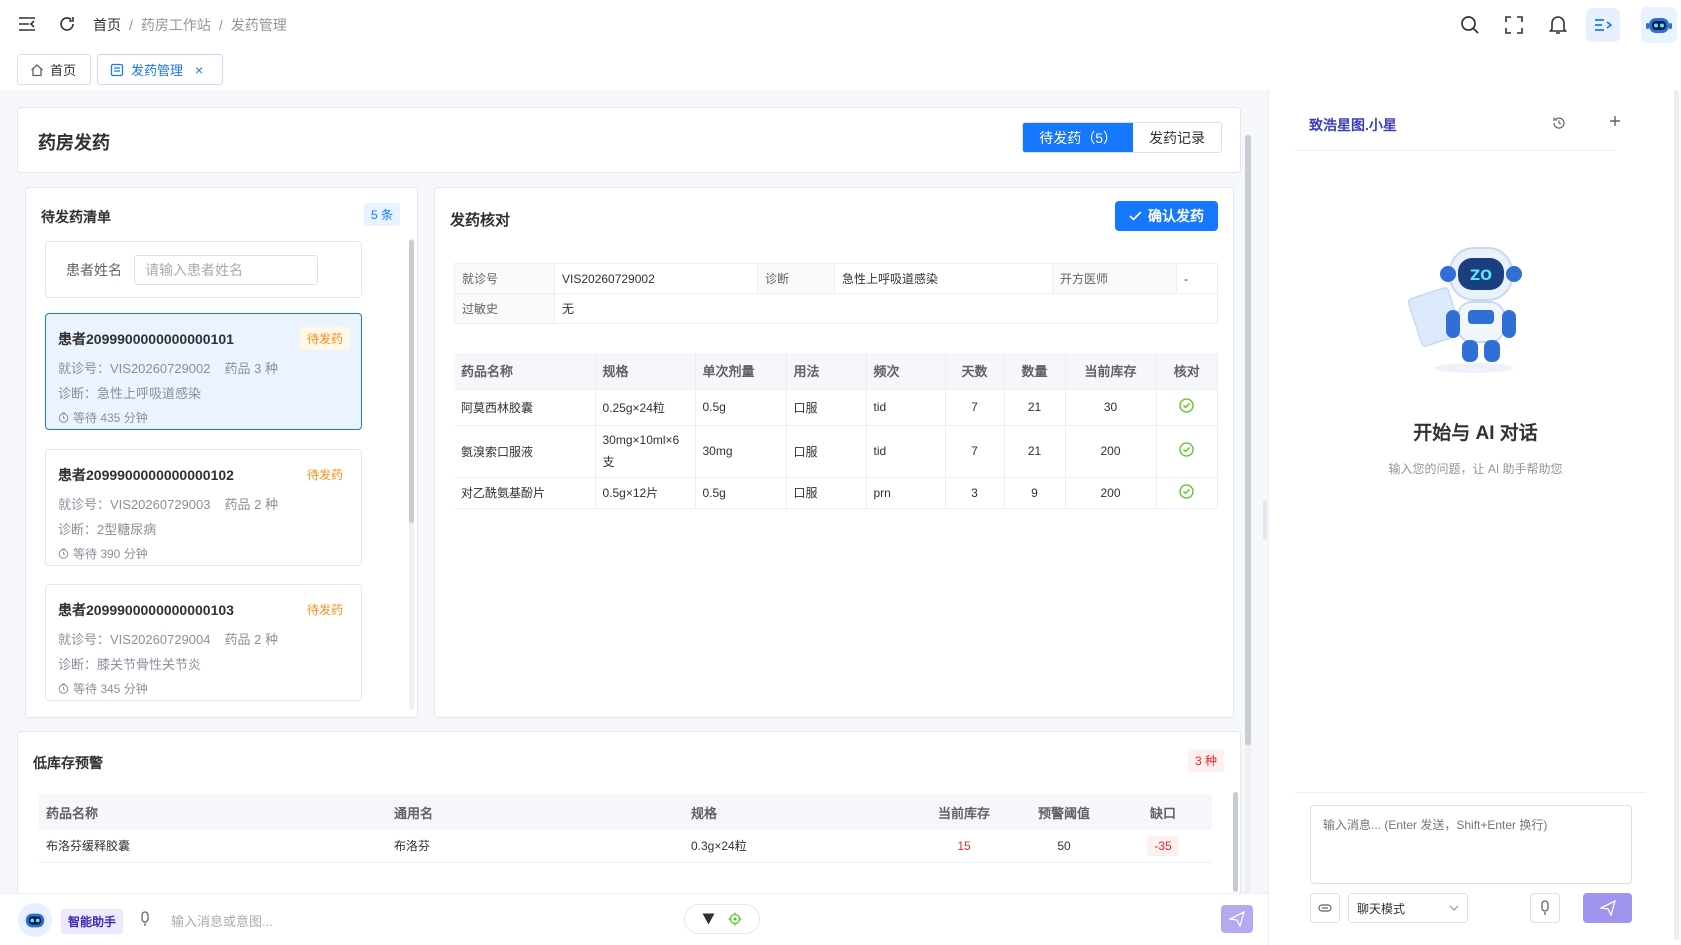  What do you see at coordinates (1475, 469) in the screenshot?
I see `ai-subheading: 输入您的问题，让 AI 助手帮助您` at bounding box center [1475, 469].